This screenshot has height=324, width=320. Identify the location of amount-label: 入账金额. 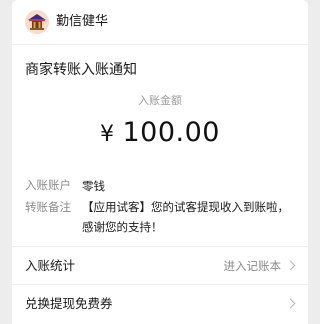
(160, 100).